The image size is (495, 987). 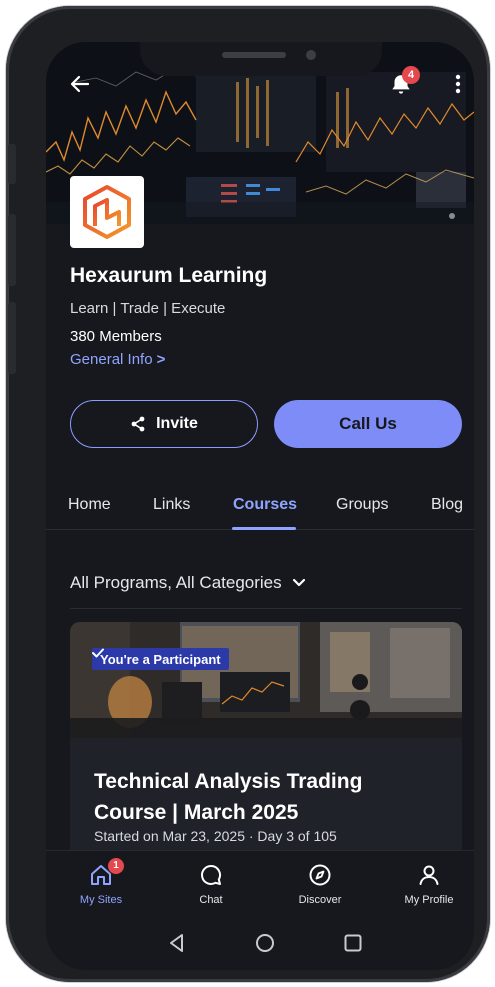 What do you see at coordinates (101, 900) in the screenshot?
I see `nav-my-sites-label: My Sites` at bounding box center [101, 900].